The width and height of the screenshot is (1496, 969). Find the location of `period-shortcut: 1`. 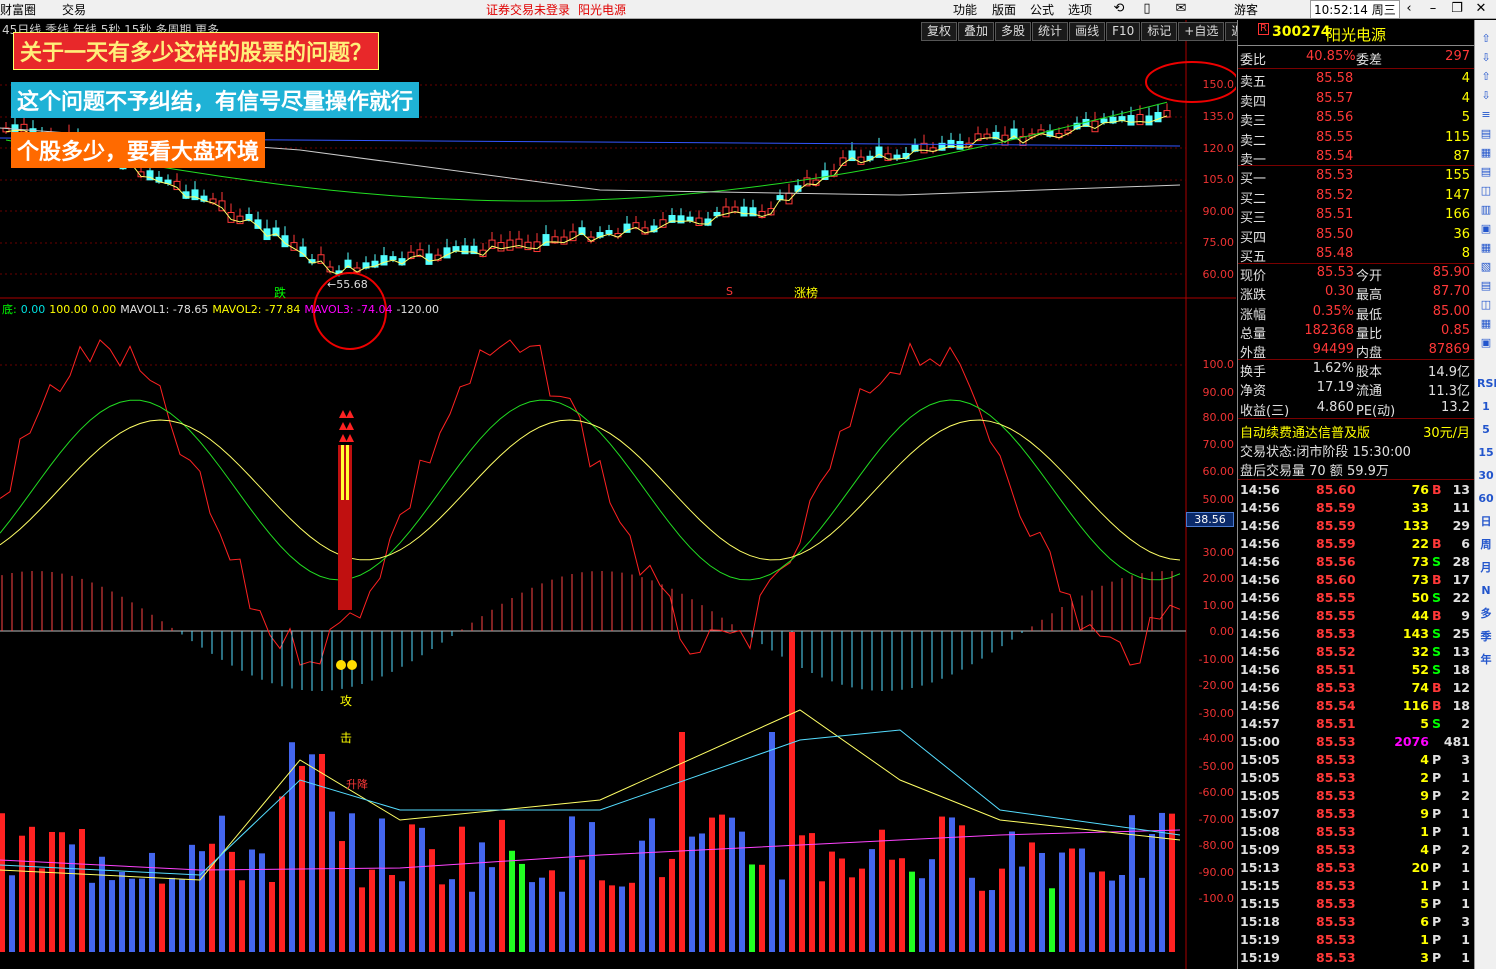

period-shortcut: 1 is located at coordinates (1486, 407).